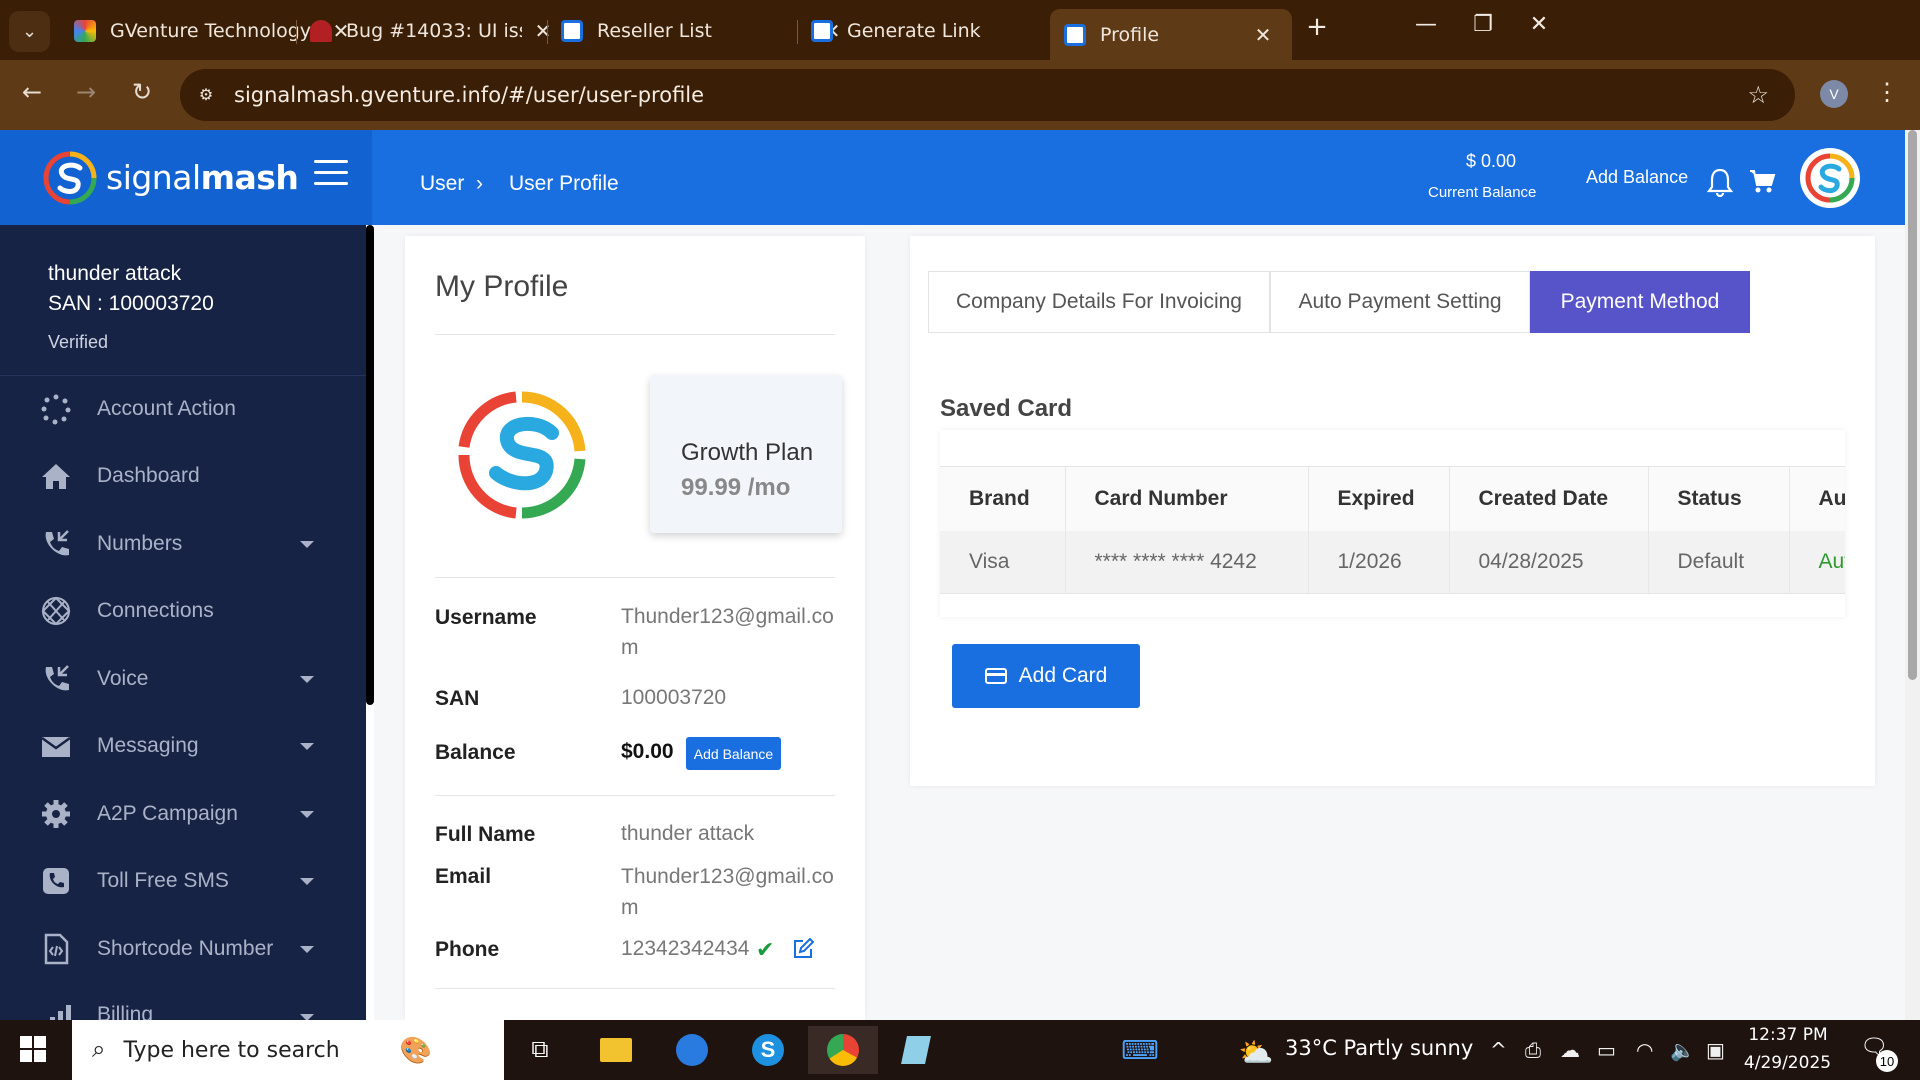  I want to click on tab-company-details: Company Details For Invoicing, so click(1099, 302).